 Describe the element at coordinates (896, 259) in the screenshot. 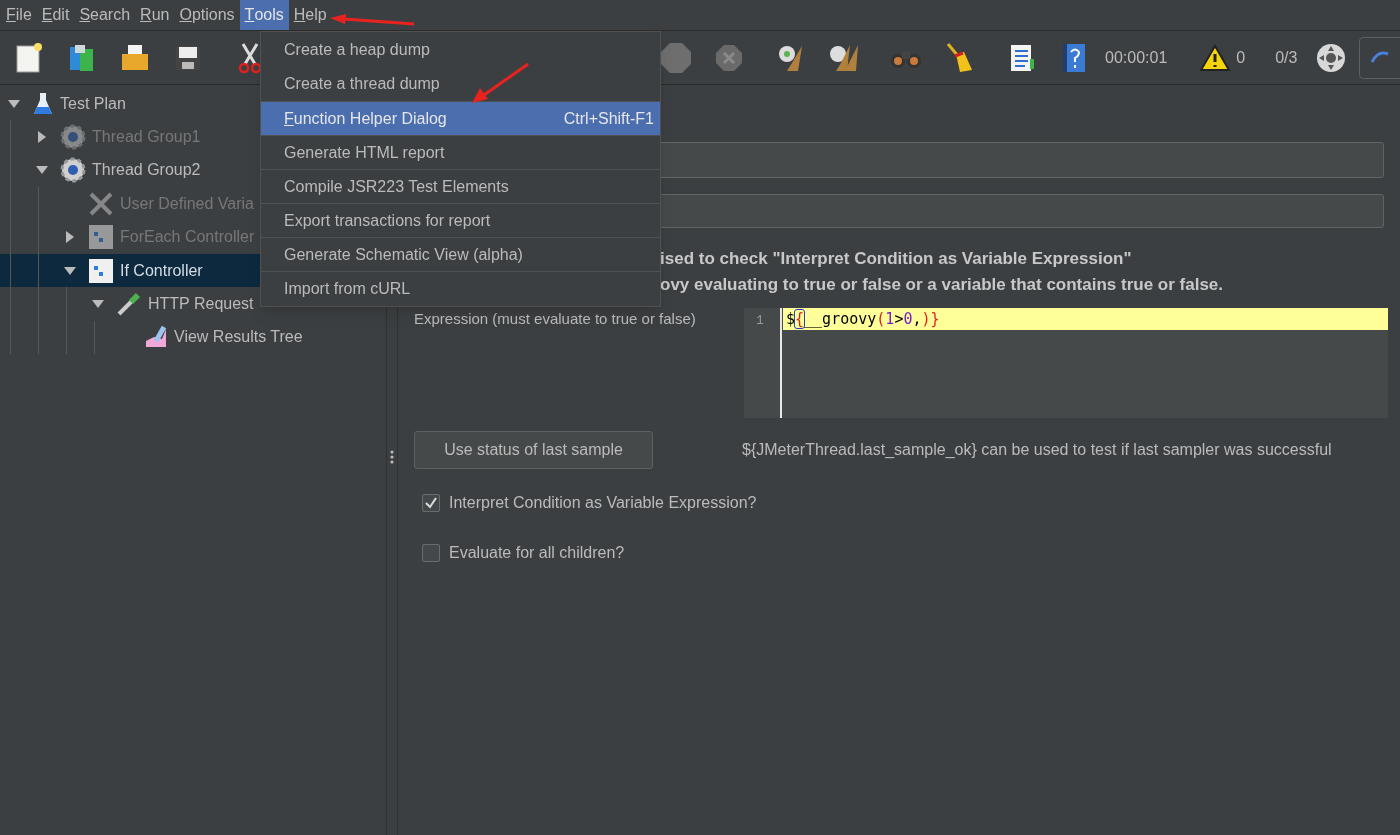

I see `info-text: ised to check "Interpret Condition as Variable Expression"` at that location.